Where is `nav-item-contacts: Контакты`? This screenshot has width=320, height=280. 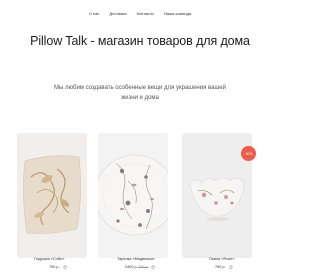 nav-item-contacts: Контакты is located at coordinates (145, 13).